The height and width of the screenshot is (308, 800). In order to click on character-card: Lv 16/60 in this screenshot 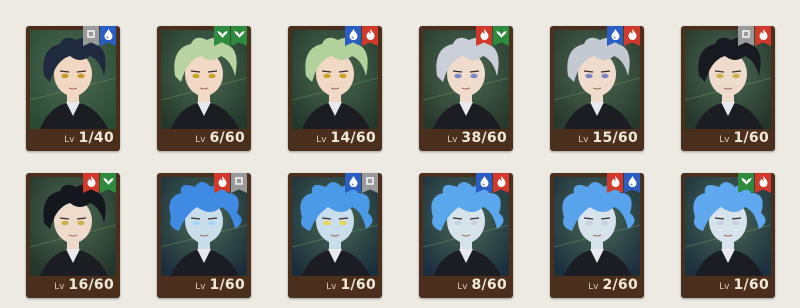, I will do `click(73, 235)`.